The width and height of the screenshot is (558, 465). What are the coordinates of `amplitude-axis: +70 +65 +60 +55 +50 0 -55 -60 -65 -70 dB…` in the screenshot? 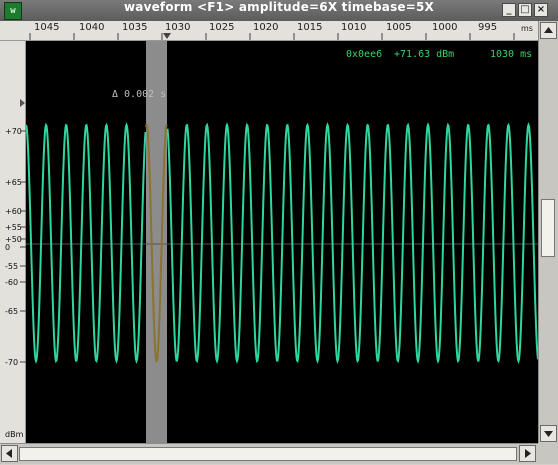 It's located at (13, 242).